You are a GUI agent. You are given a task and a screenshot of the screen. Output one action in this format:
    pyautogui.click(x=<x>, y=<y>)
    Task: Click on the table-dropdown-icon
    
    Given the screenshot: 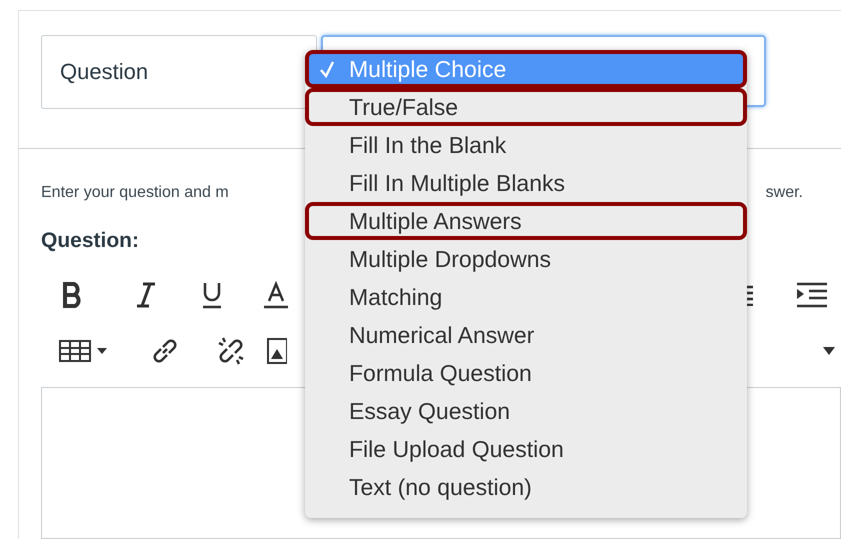 What is the action you would take?
    pyautogui.click(x=84, y=351)
    